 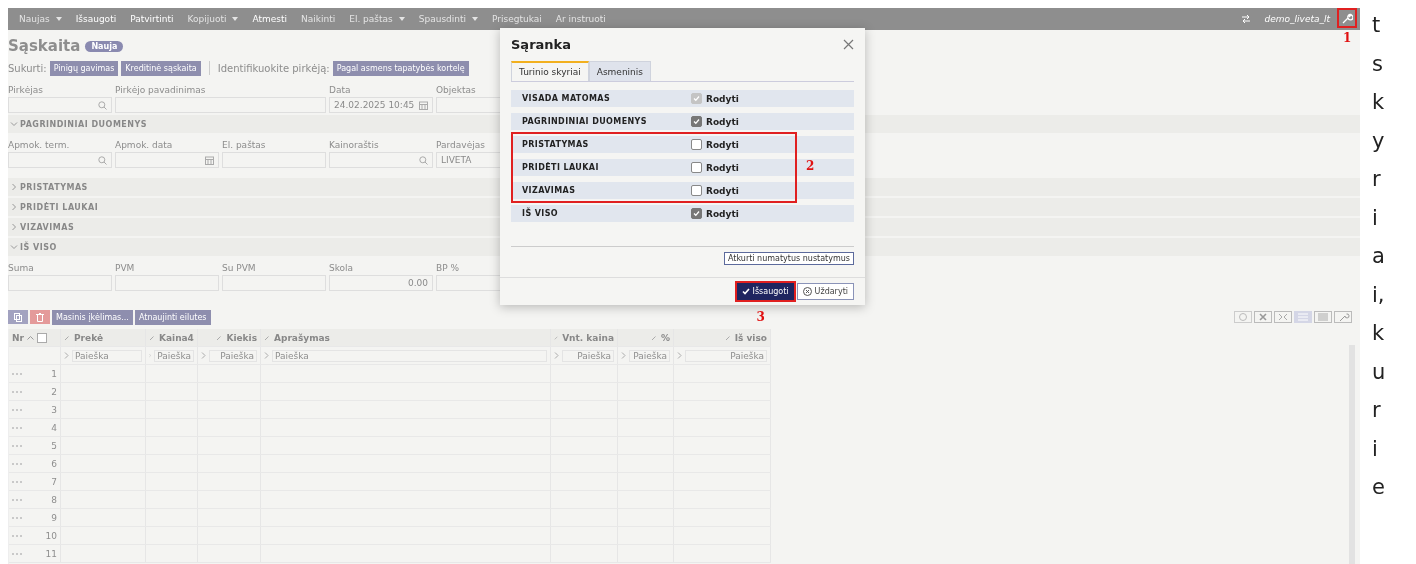 What do you see at coordinates (27, 68) in the screenshot?
I see `create-label: Sukurti:` at bounding box center [27, 68].